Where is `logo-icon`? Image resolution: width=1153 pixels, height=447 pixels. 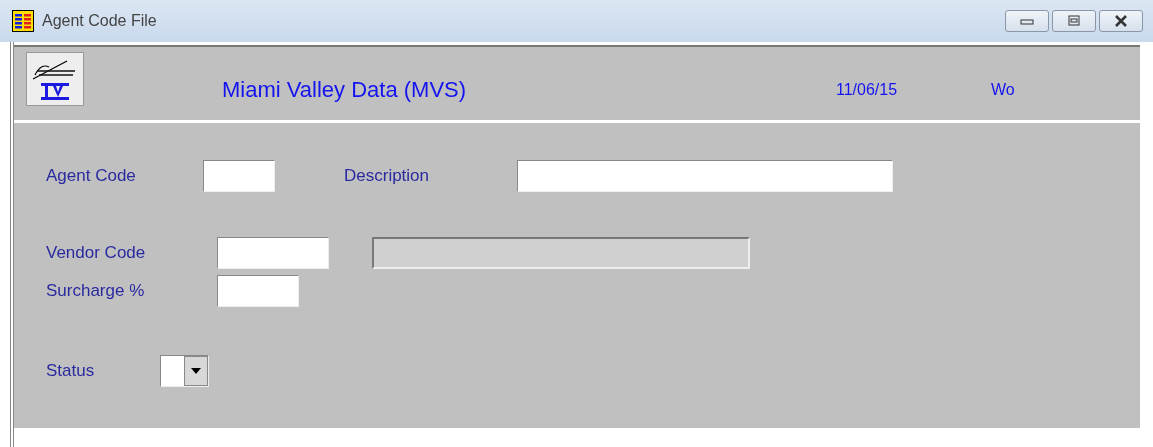
logo-icon is located at coordinates (55, 79).